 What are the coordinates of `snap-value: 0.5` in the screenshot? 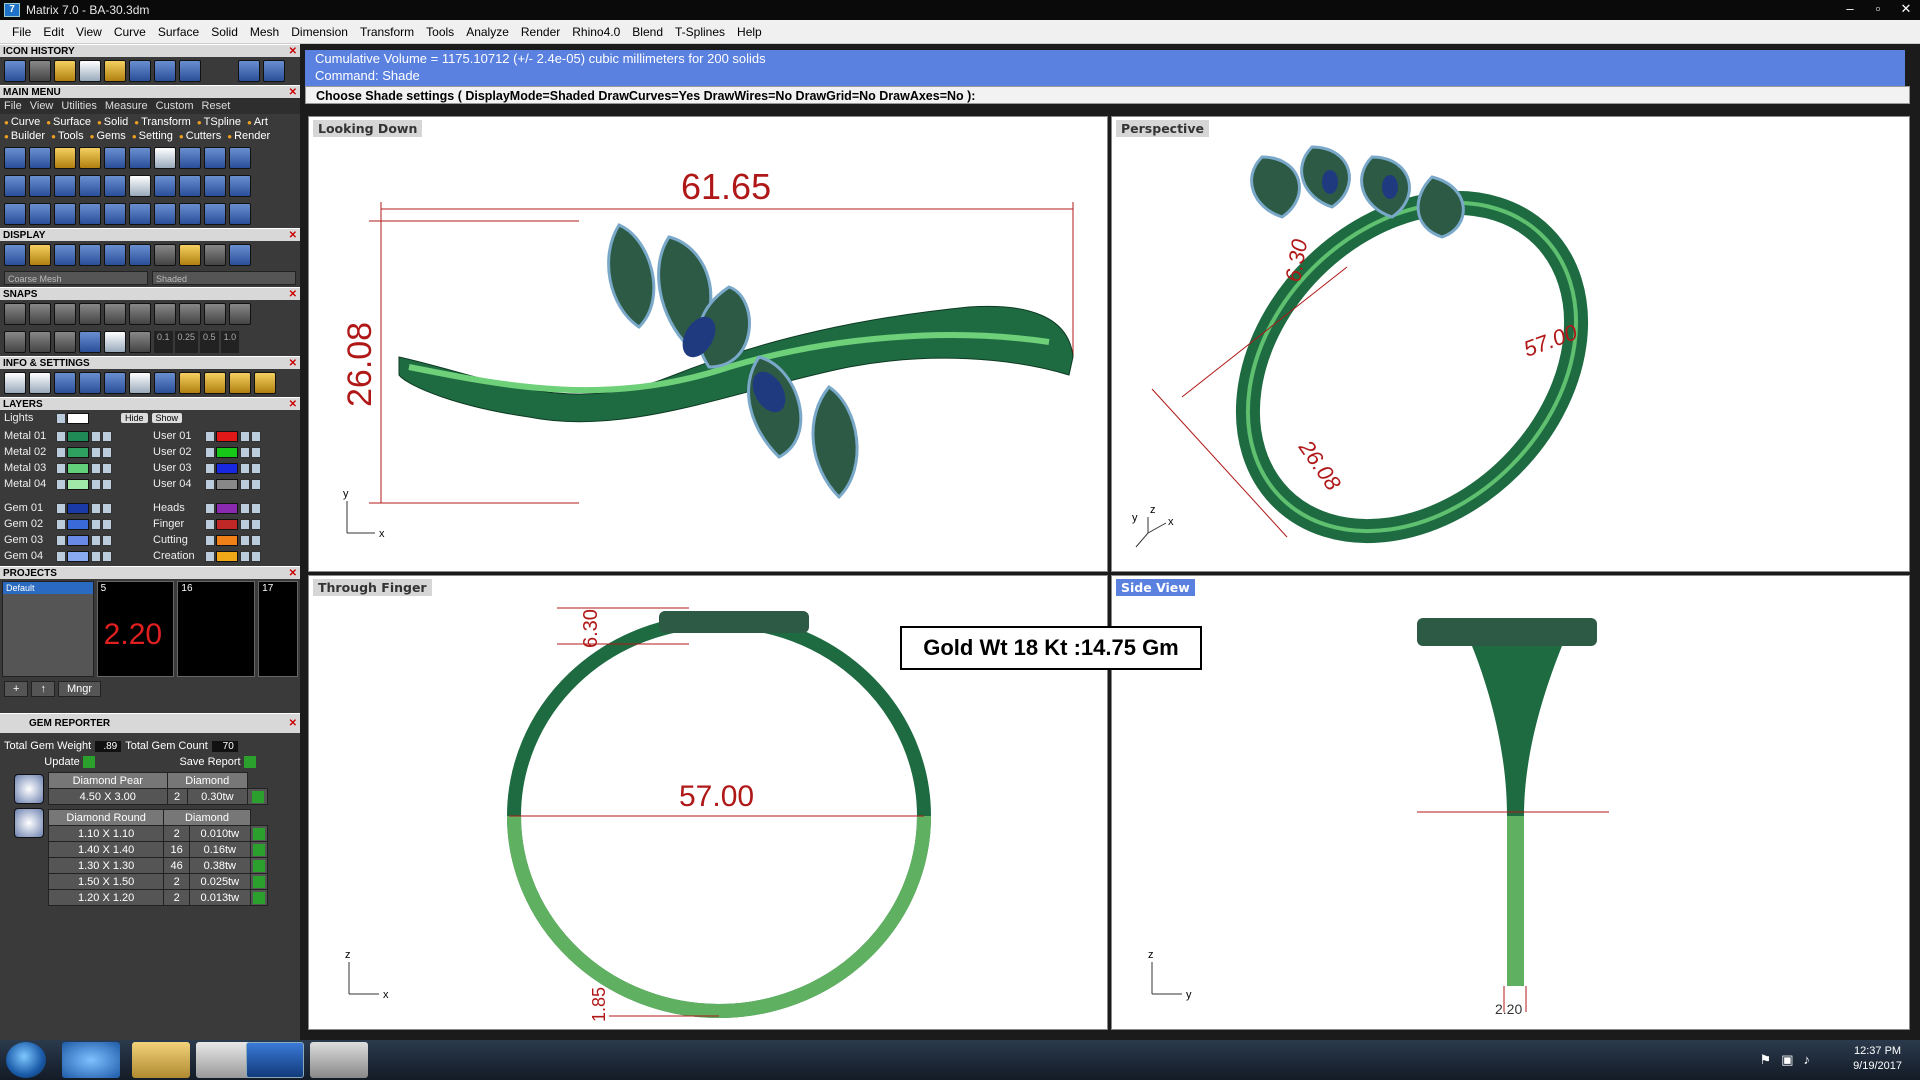 It's located at (209, 342).